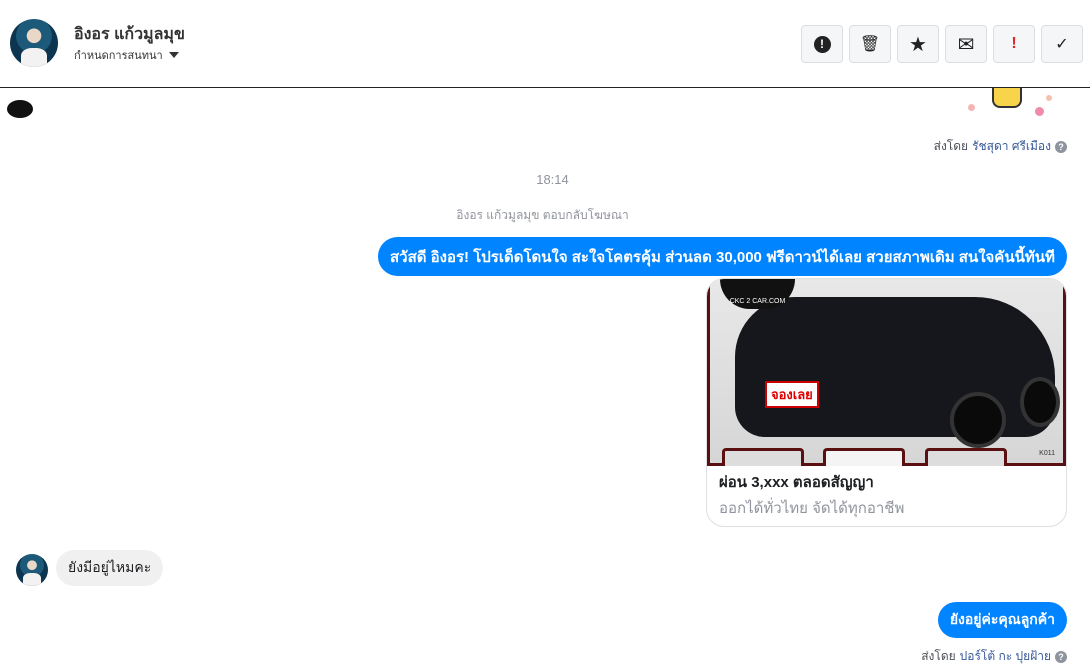 This screenshot has height=670, width=1090. I want to click on sent-by-label: ส่งโดย รัชสุดา ศรีเมือง ?, so click(1000, 146).